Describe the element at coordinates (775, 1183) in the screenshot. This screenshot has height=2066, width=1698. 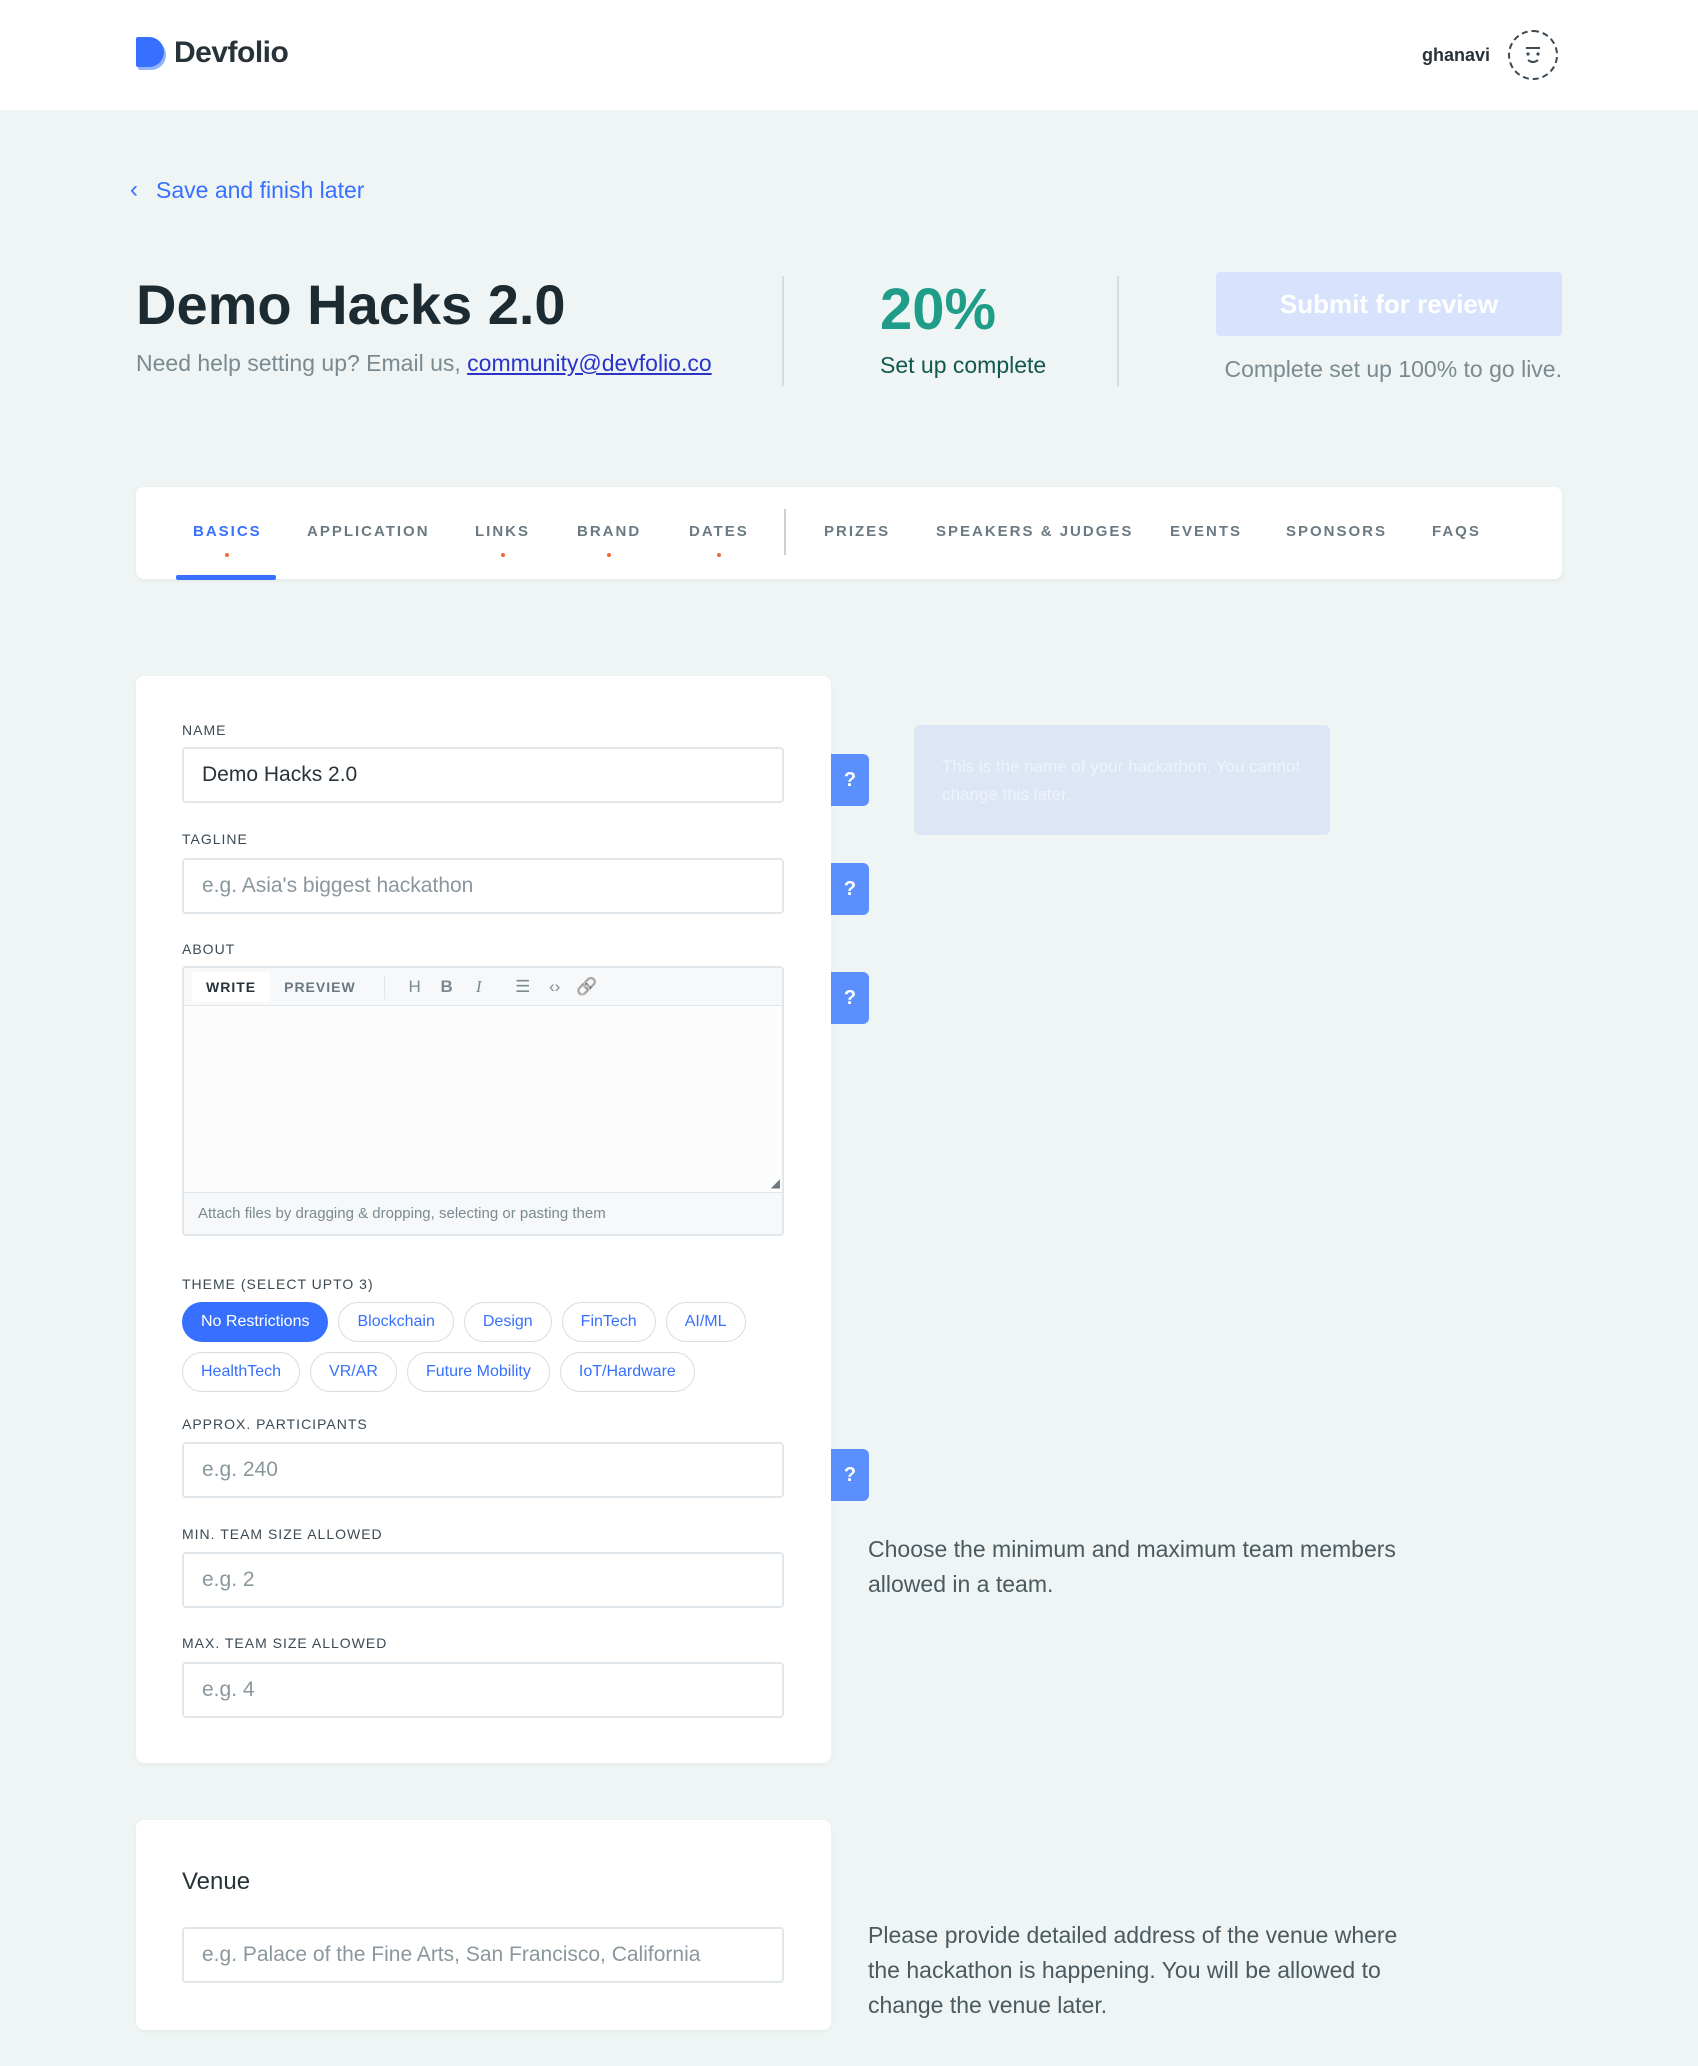
I see `resize-handle-icon: ◢` at that location.